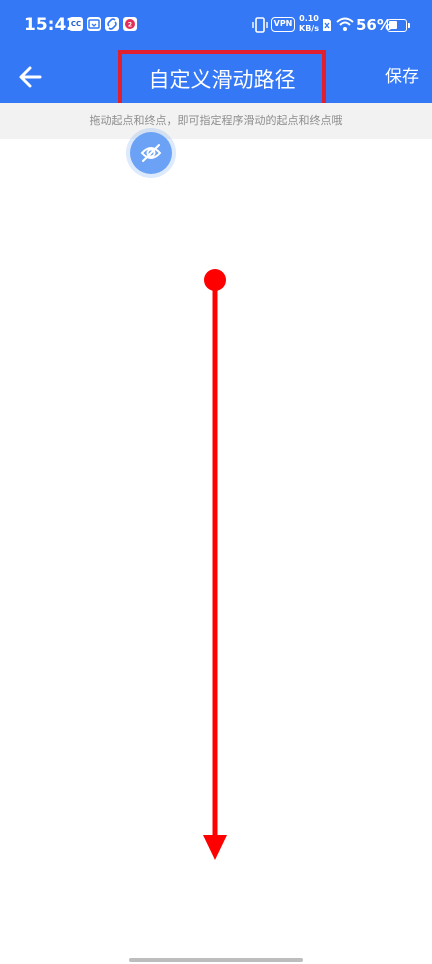 The width and height of the screenshot is (432, 964). Describe the element at coordinates (260, 25) in the screenshot. I see `vibrate-icon` at that location.